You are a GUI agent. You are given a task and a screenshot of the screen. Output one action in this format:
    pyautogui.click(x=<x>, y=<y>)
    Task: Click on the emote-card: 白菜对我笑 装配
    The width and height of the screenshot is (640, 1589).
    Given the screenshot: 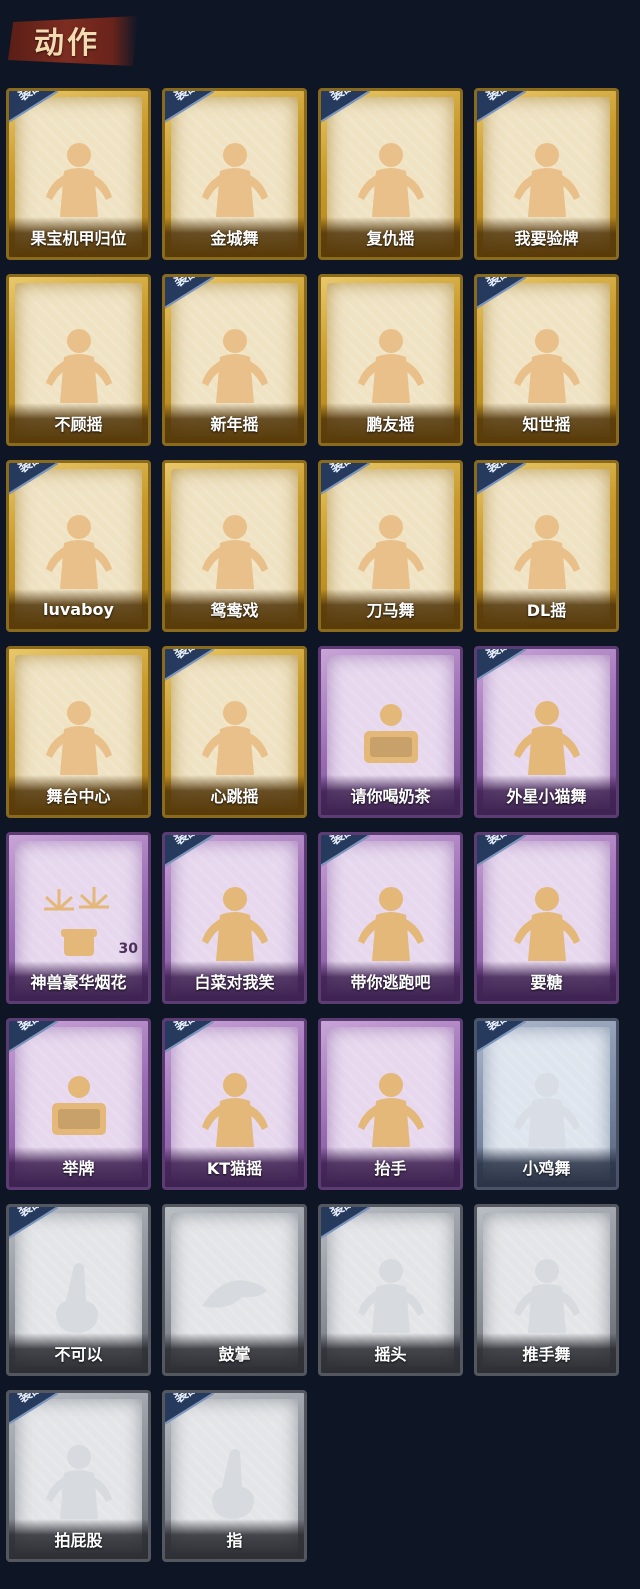 What is the action you would take?
    pyautogui.click(x=234, y=918)
    